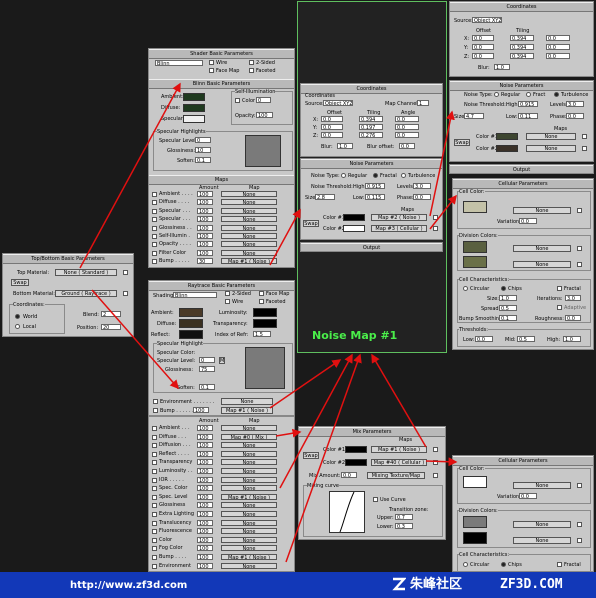 The height and width of the screenshot is (598, 596). Describe the element at coordinates (203, 160) in the screenshot. I see `soften-field: 0.1` at that location.